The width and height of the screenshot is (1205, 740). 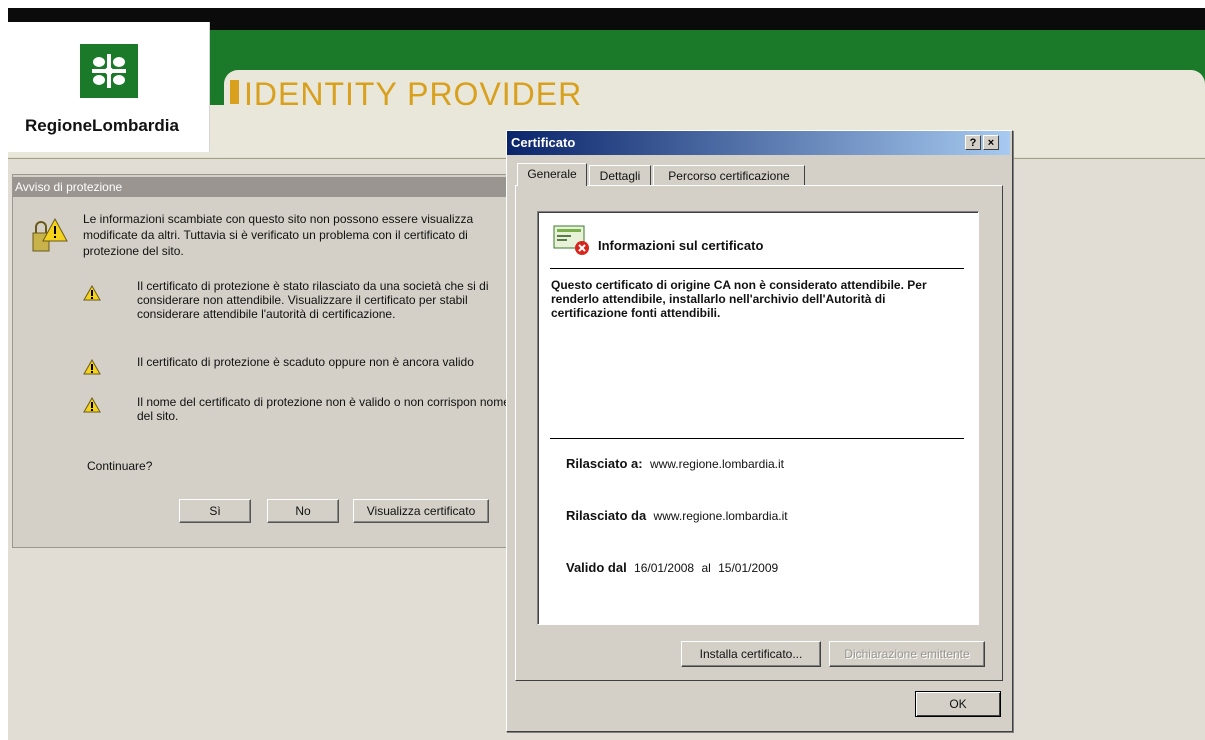 I want to click on valid-from-date: 16/01/2008, so click(x=664, y=568).